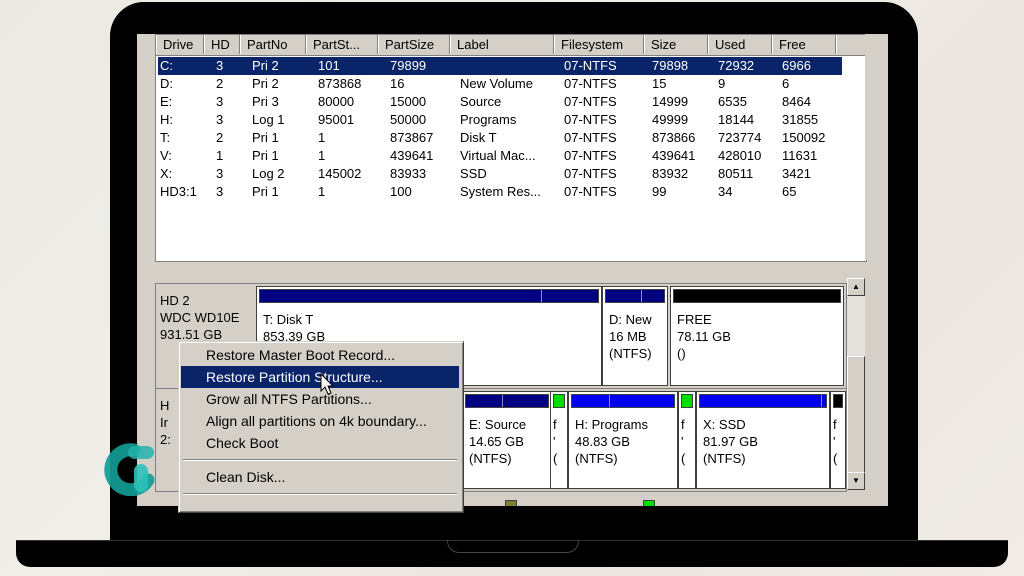 This screenshot has height=576, width=1024. Describe the element at coordinates (500, 66) in the screenshot. I see `table-row: C: 3 Pri 2 101 79899 07-NTFS 79898 72932 6966` at that location.